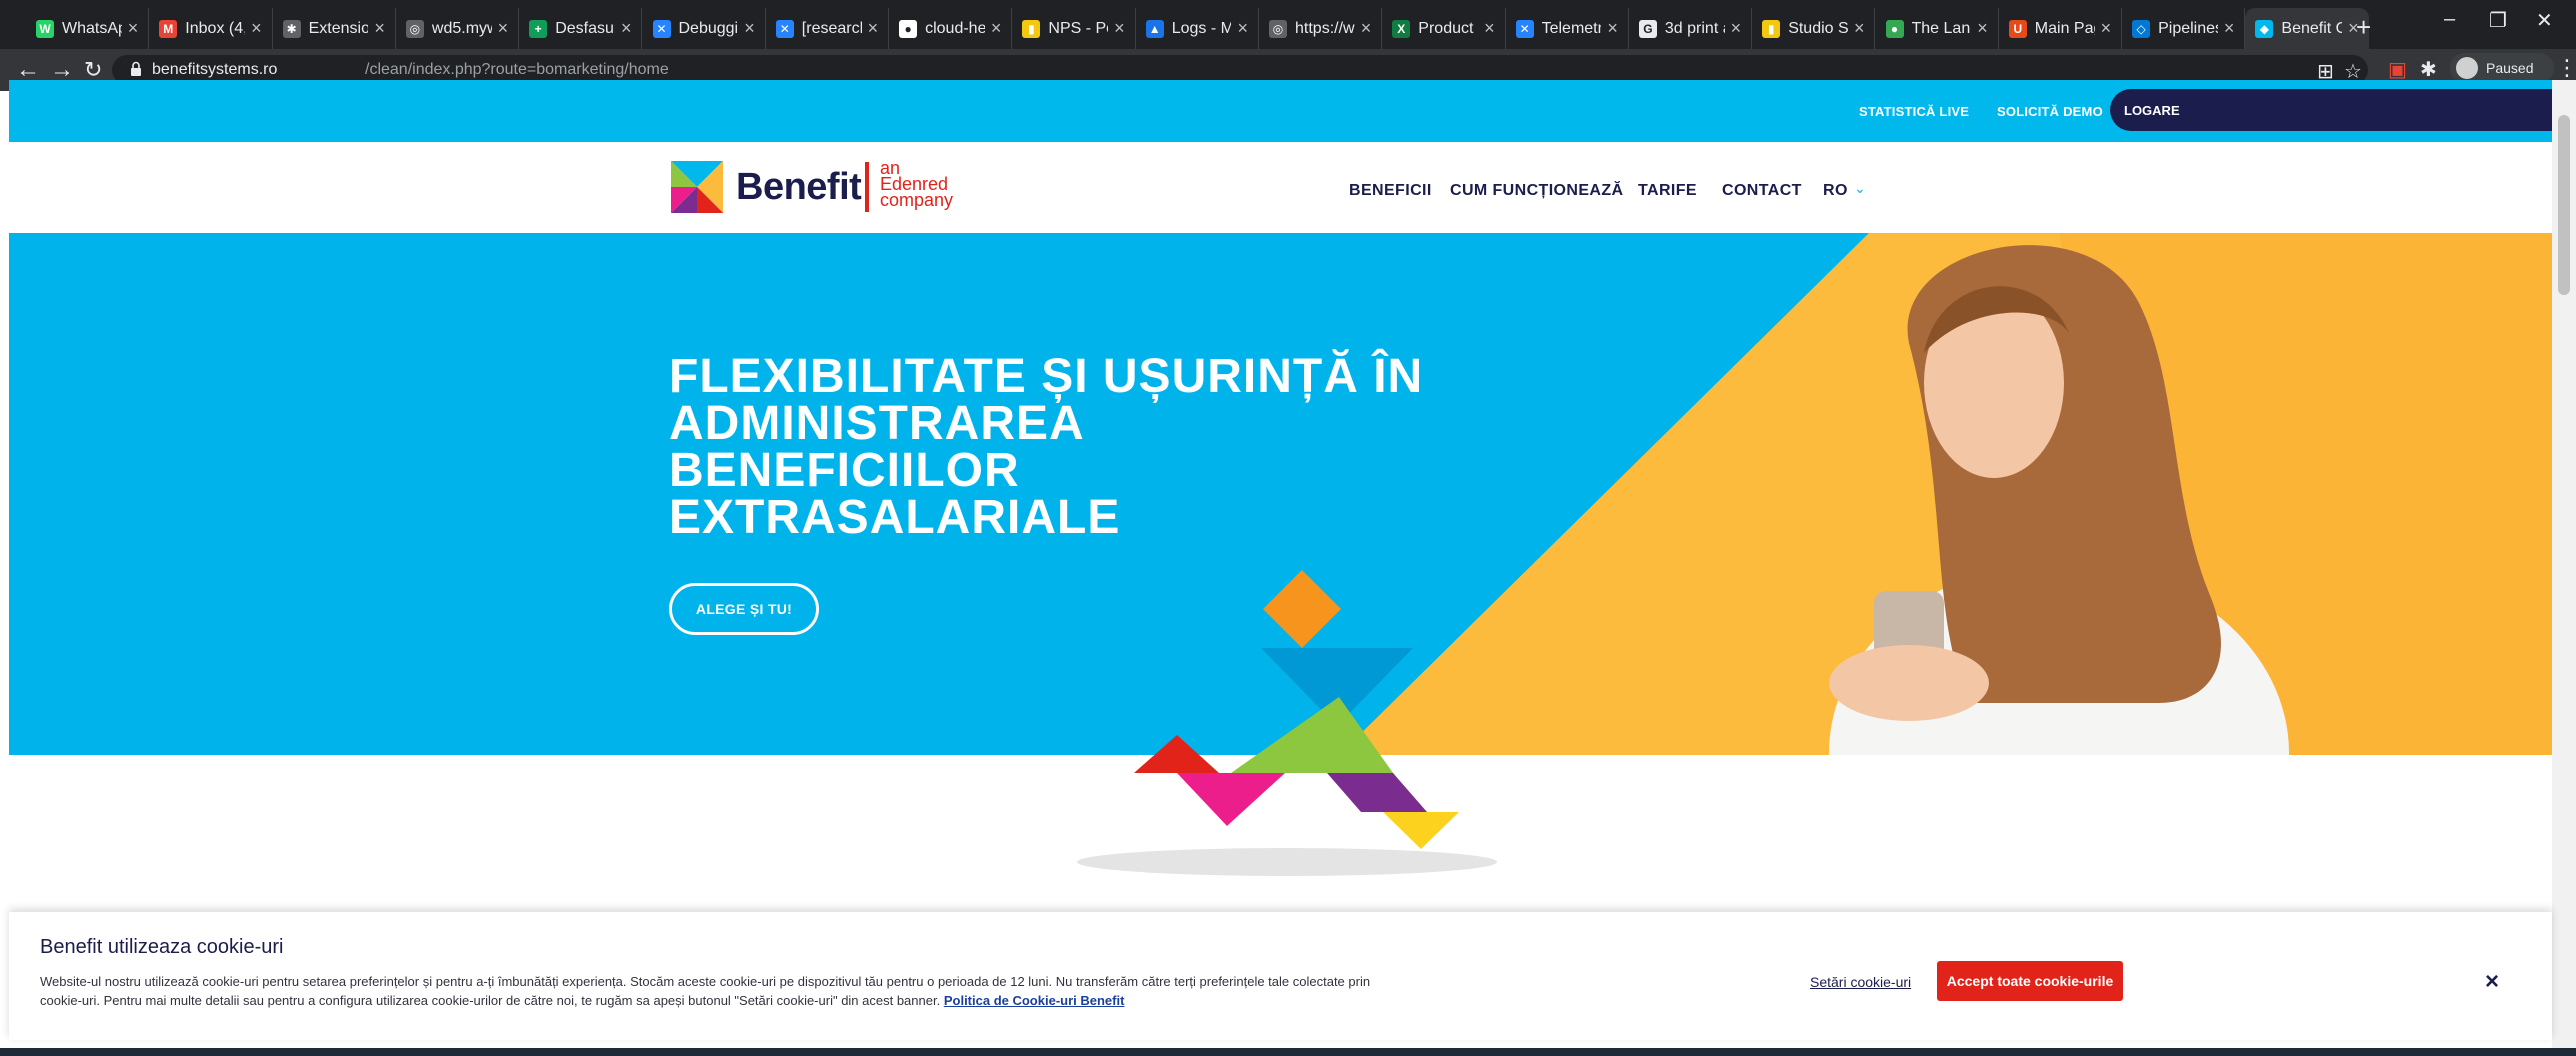 The height and width of the screenshot is (1056, 2576). What do you see at coordinates (2544, 20) in the screenshot?
I see `window-close-icon: ✕` at bounding box center [2544, 20].